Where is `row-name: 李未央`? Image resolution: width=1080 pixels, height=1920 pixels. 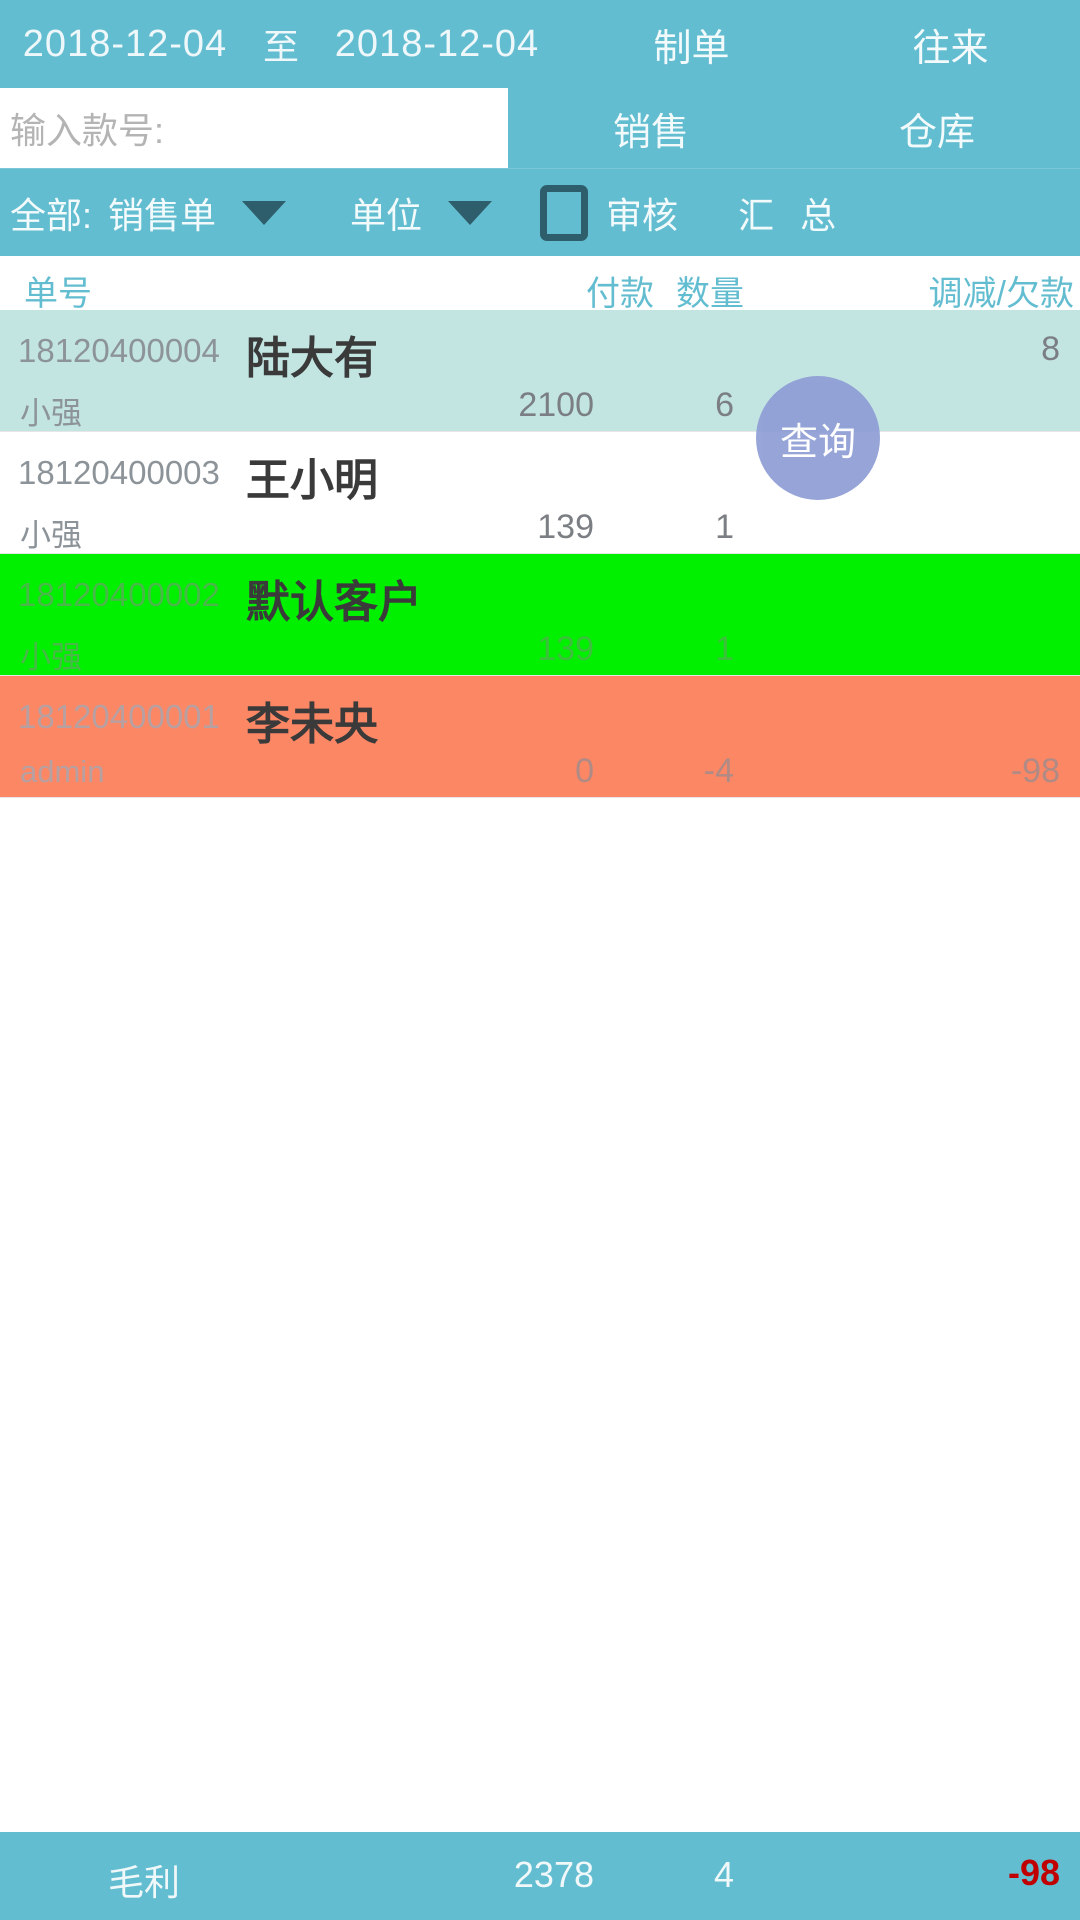 row-name: 李未央 is located at coordinates (312, 724).